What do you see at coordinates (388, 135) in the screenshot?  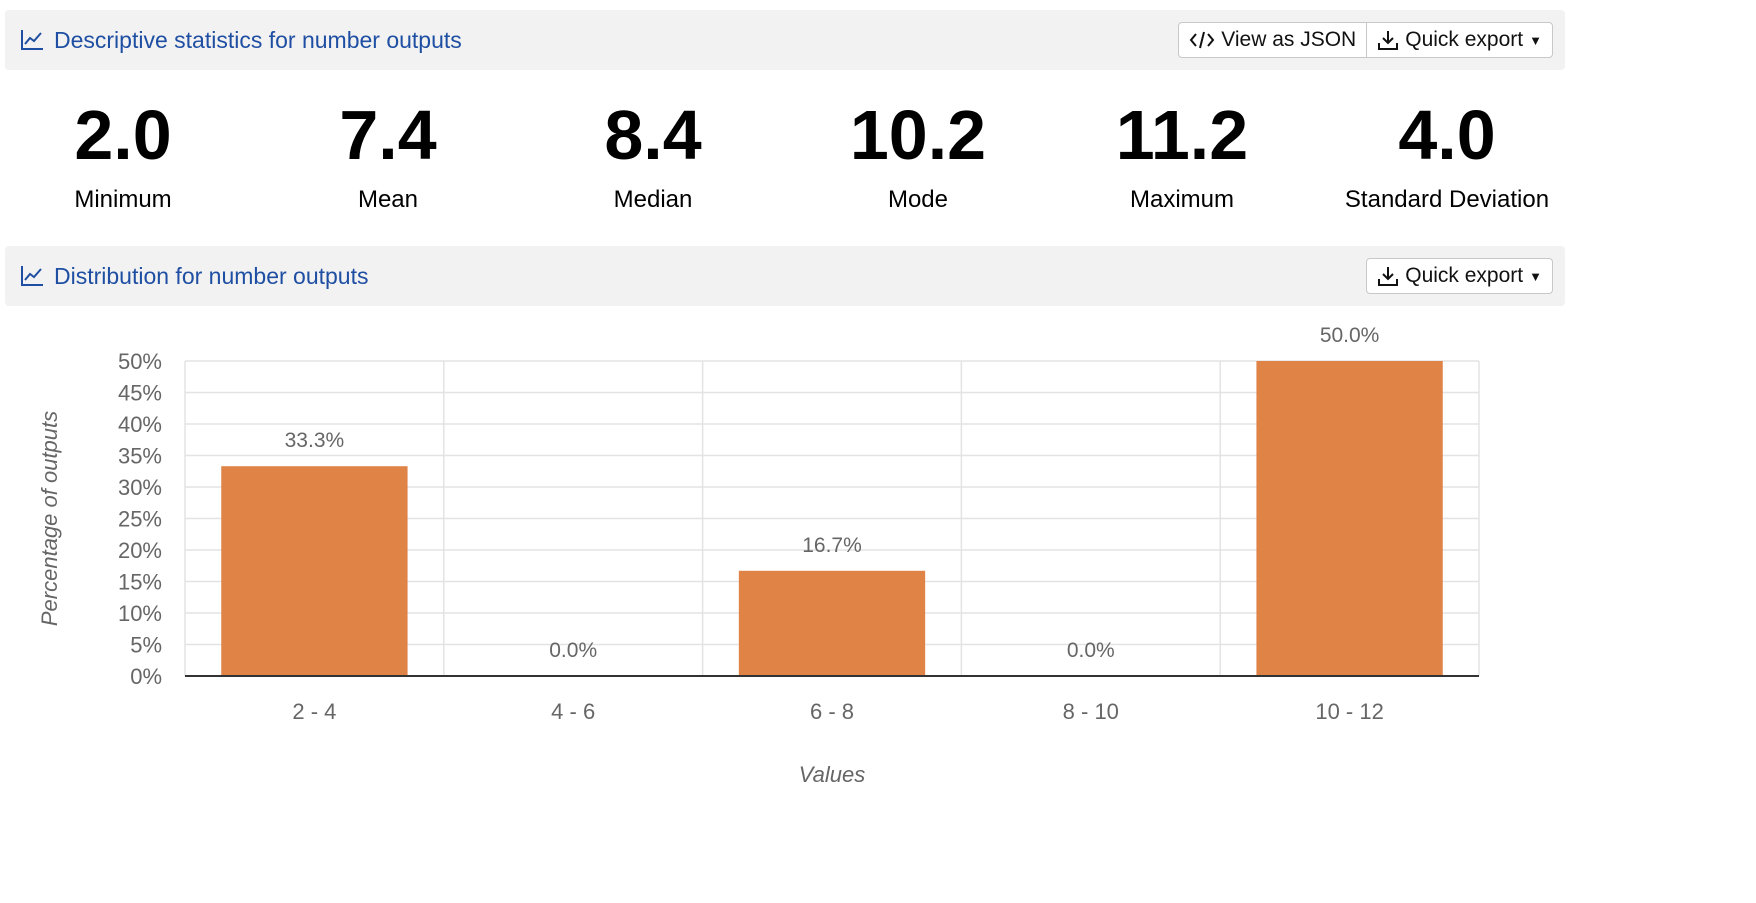 I see `stat-value: 7.4` at bounding box center [388, 135].